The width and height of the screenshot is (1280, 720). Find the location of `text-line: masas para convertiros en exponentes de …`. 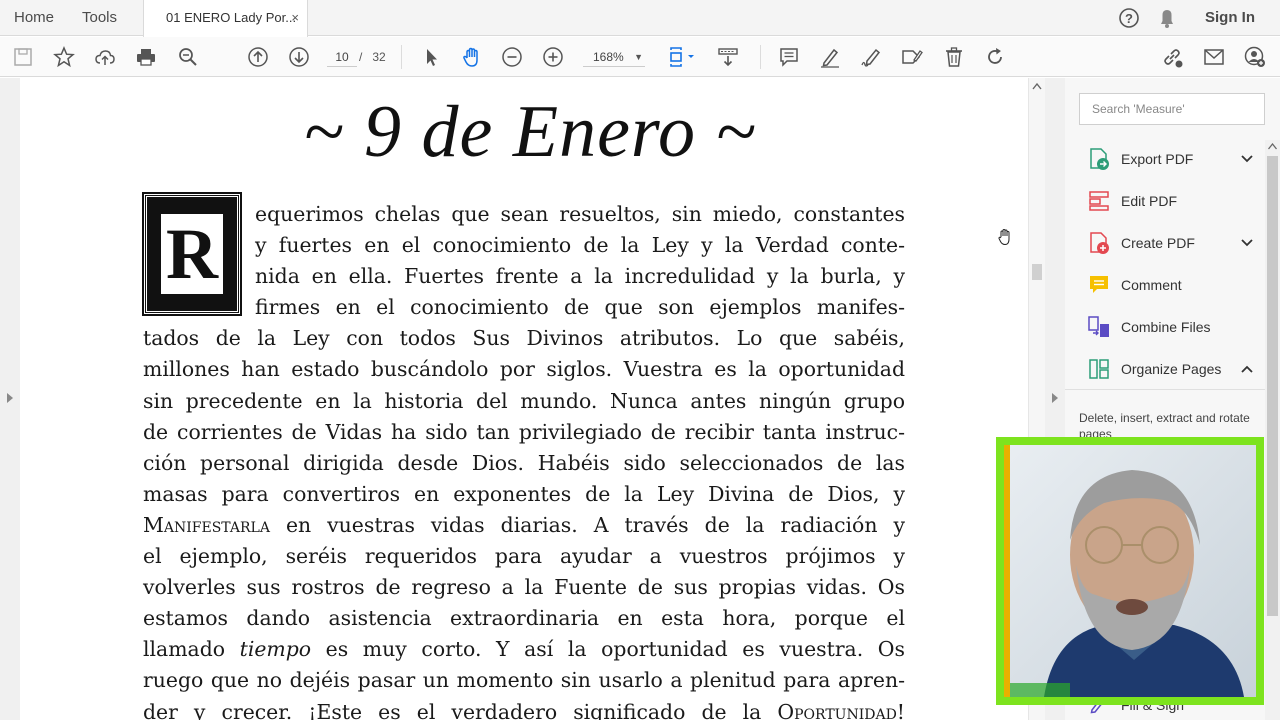

text-line: masas para convertiros en exponentes de … is located at coordinates (524, 493).